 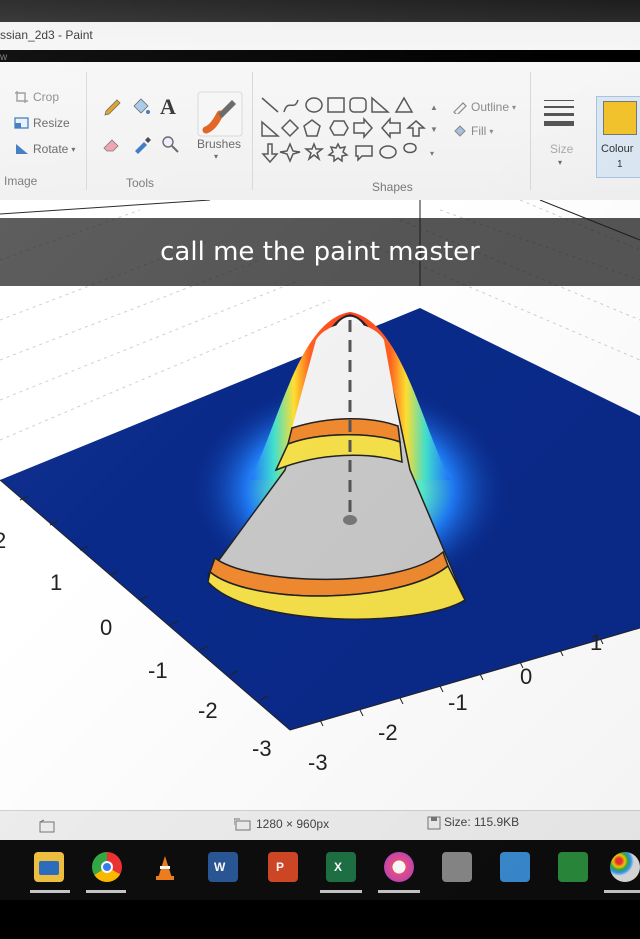 I want to click on pencil-icon, so click(x=113, y=107).